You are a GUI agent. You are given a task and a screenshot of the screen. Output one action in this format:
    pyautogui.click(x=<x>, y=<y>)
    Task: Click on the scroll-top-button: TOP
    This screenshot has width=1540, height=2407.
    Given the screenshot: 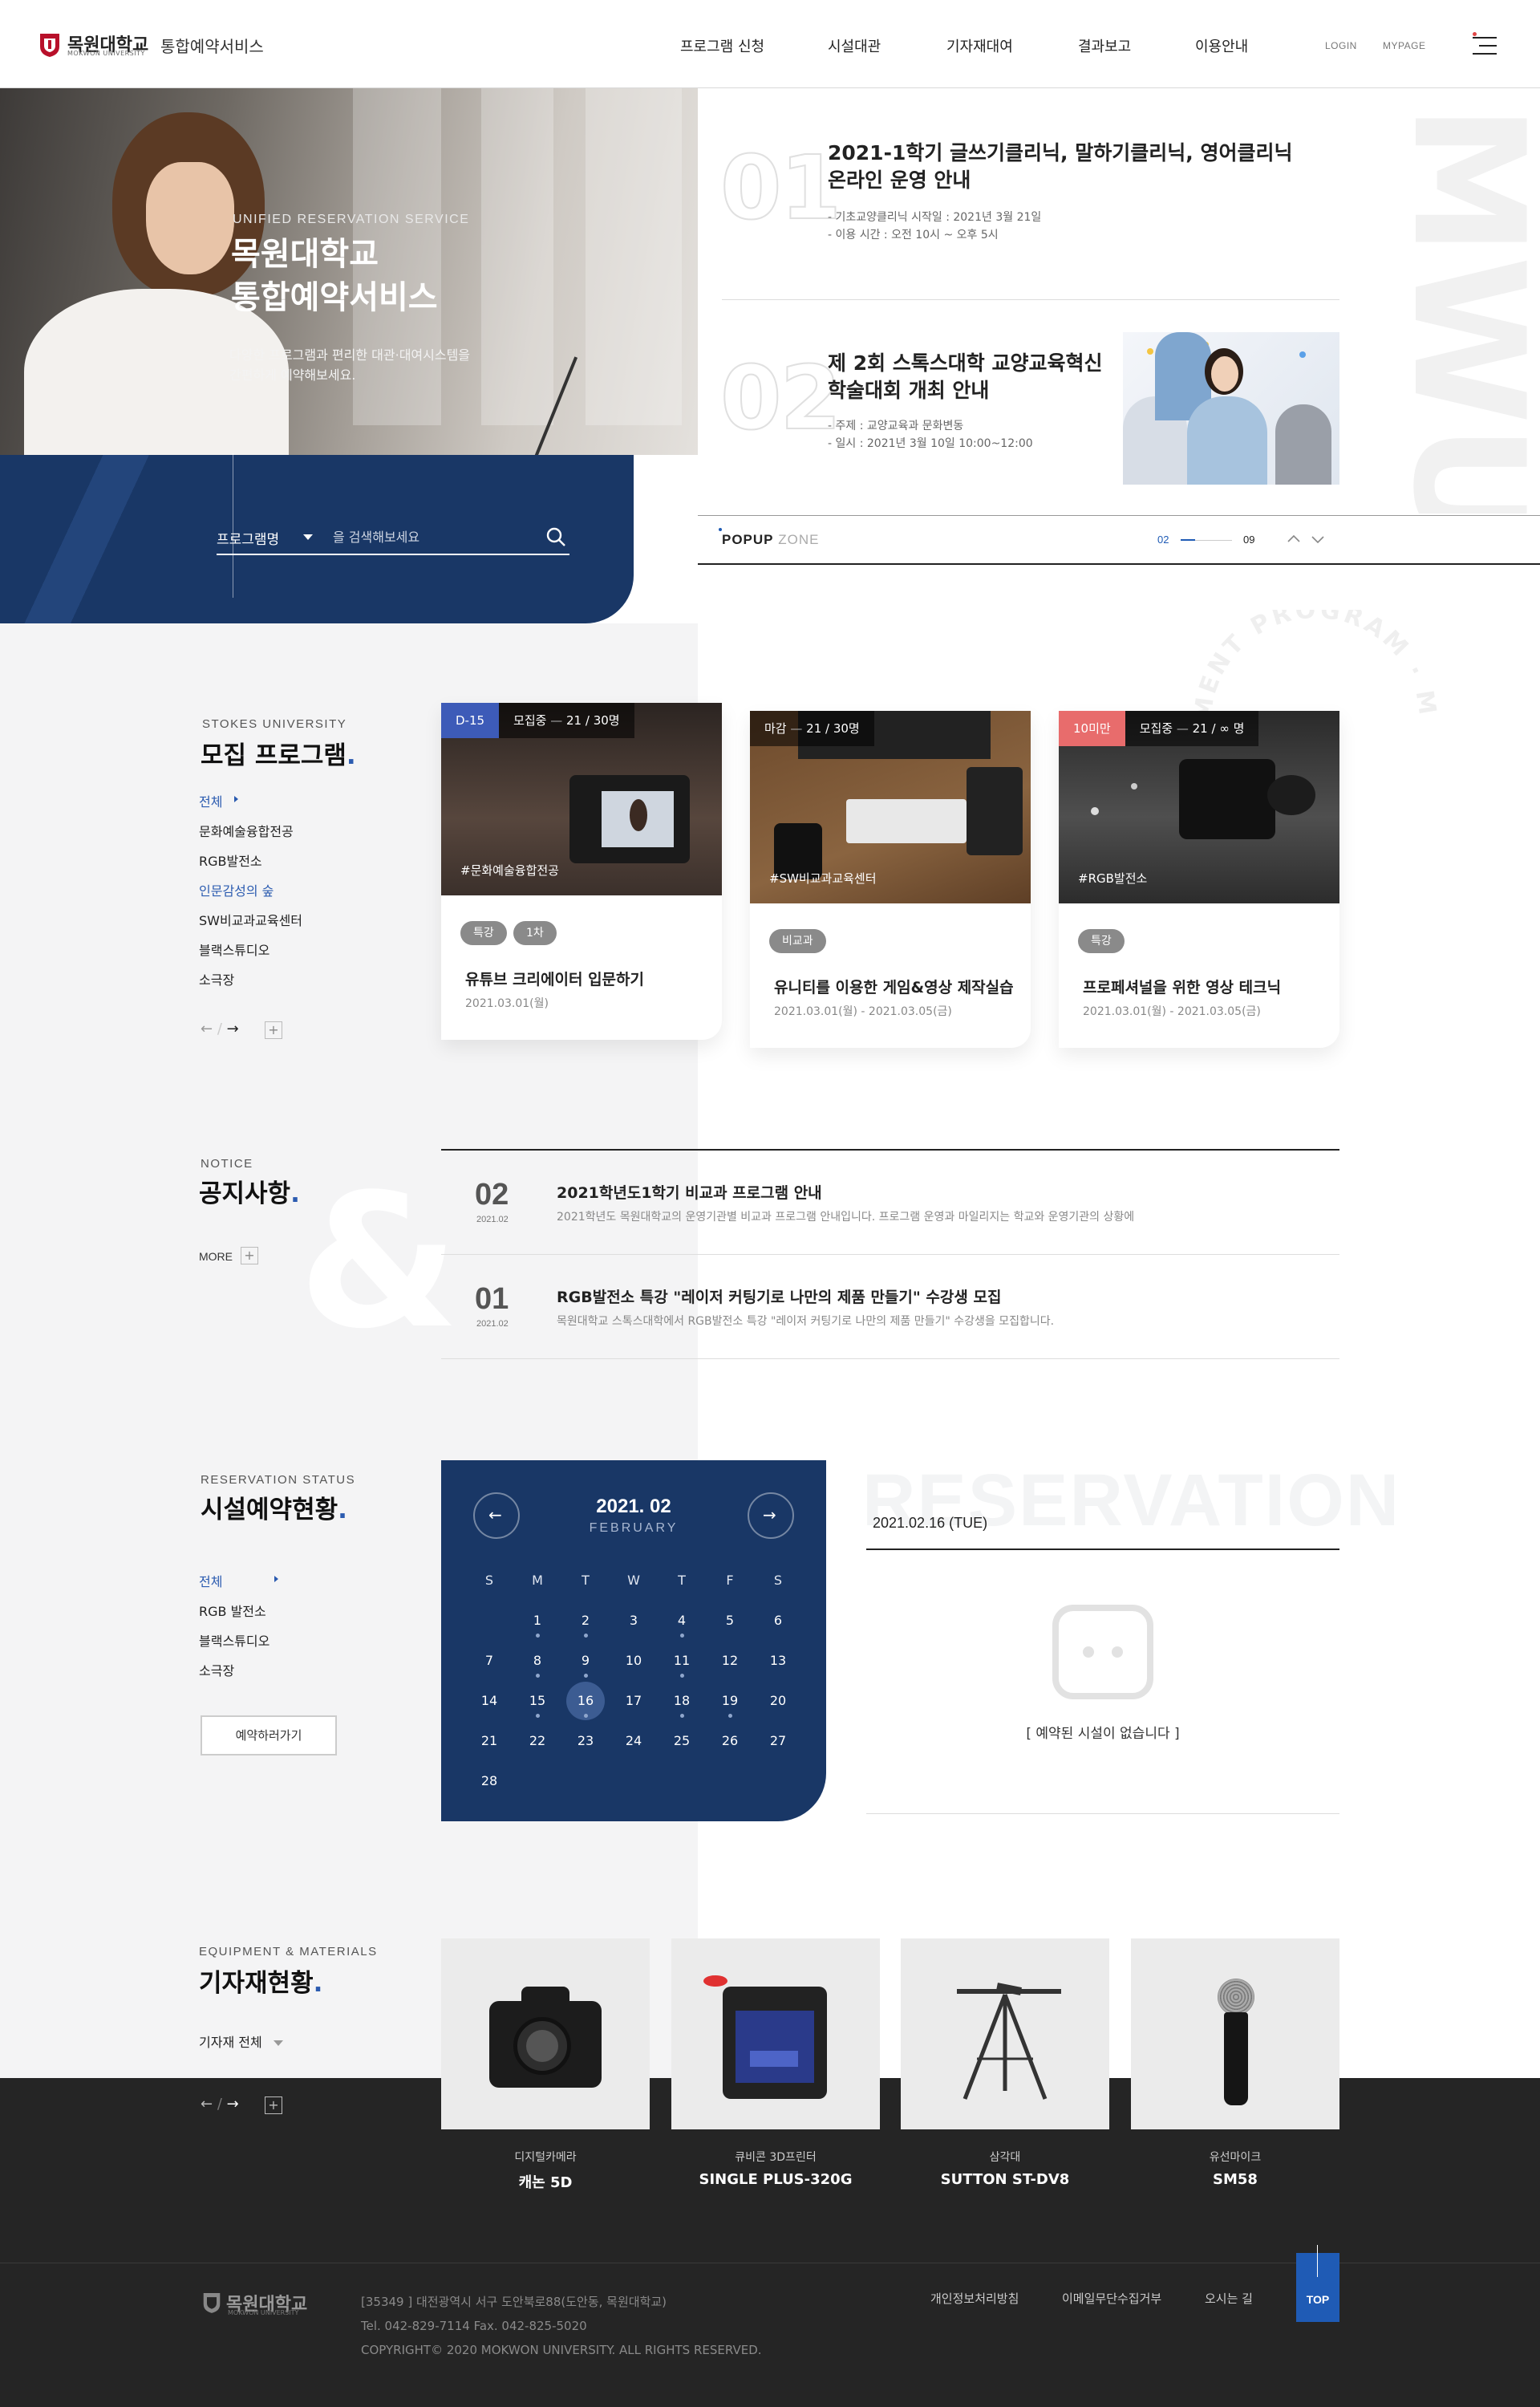 What is the action you would take?
    pyautogui.click(x=1317, y=2284)
    